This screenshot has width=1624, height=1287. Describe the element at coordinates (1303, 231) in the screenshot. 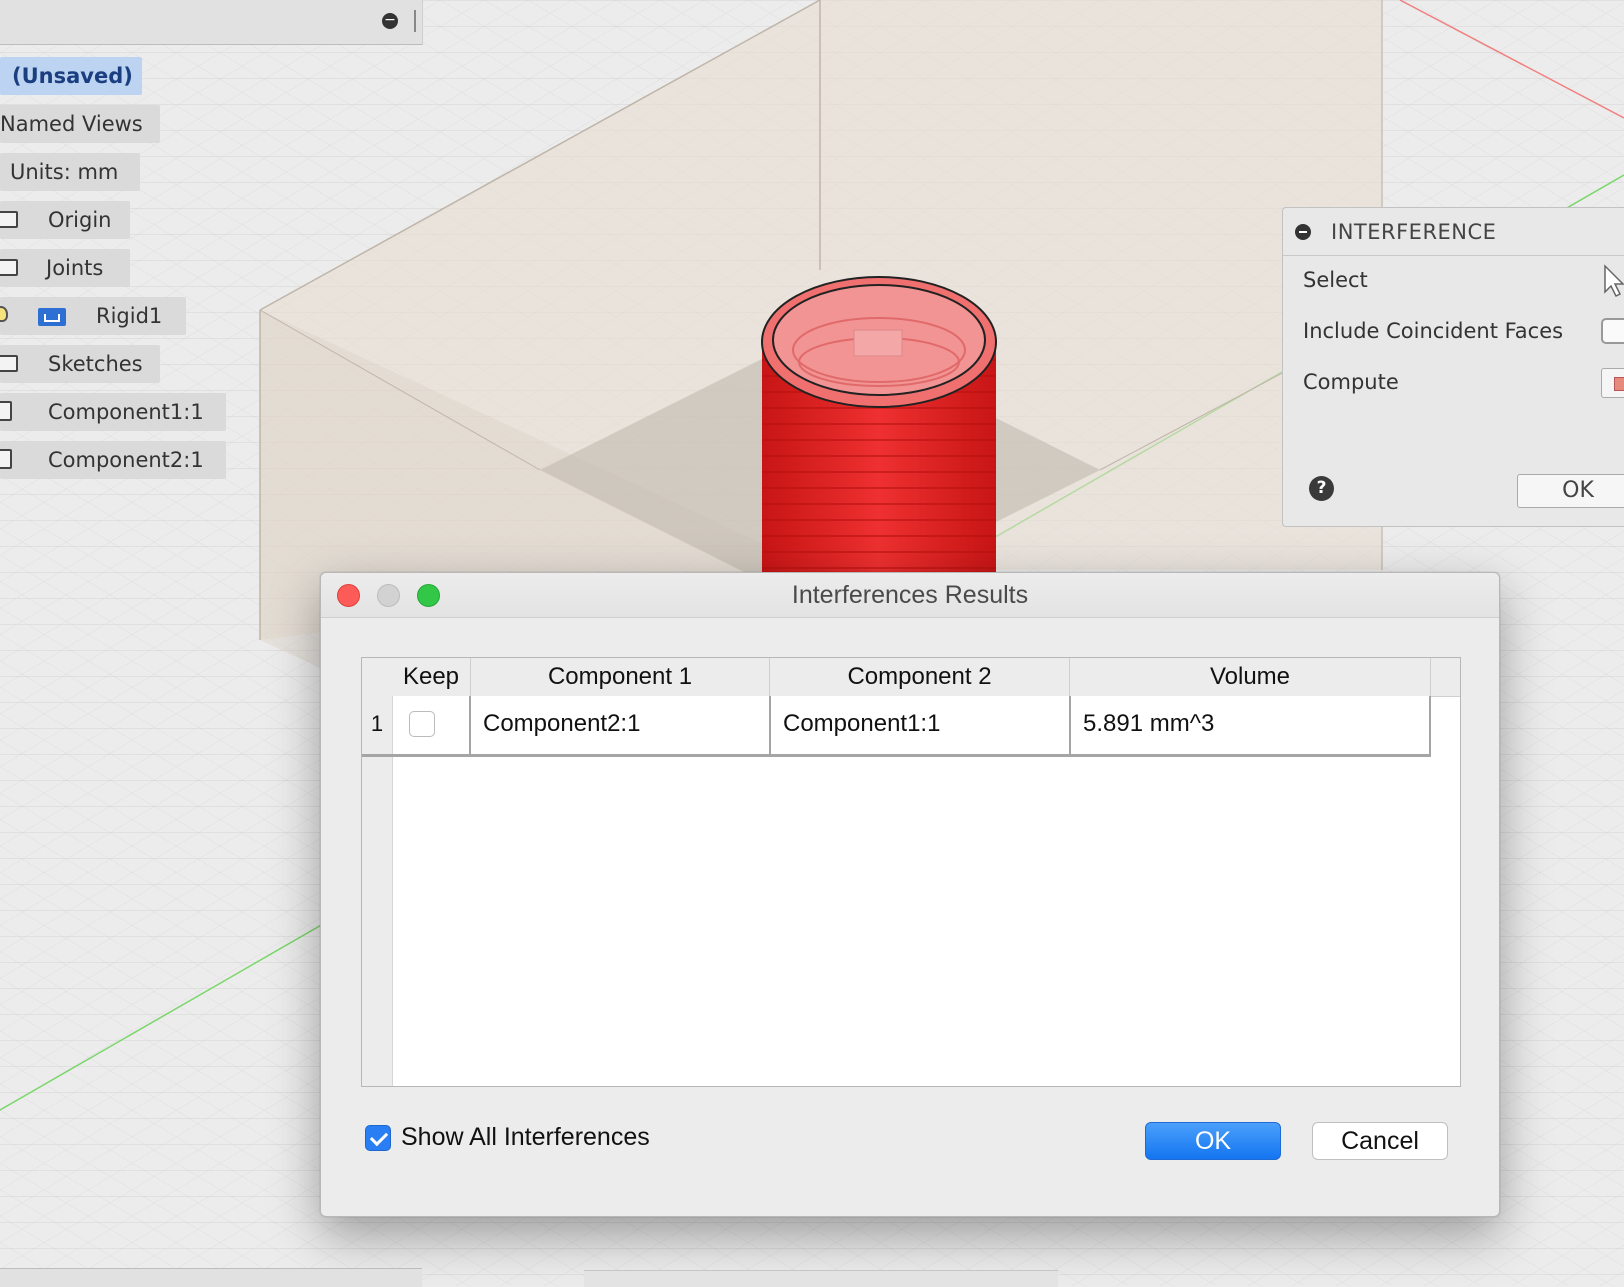

I see `collapse-panel-icon` at that location.